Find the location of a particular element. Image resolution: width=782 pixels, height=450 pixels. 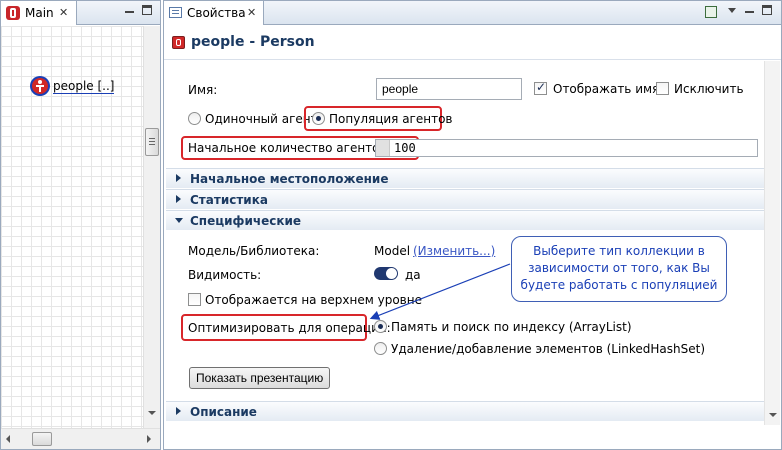

visibility-label: Видимость: is located at coordinates (225, 275).